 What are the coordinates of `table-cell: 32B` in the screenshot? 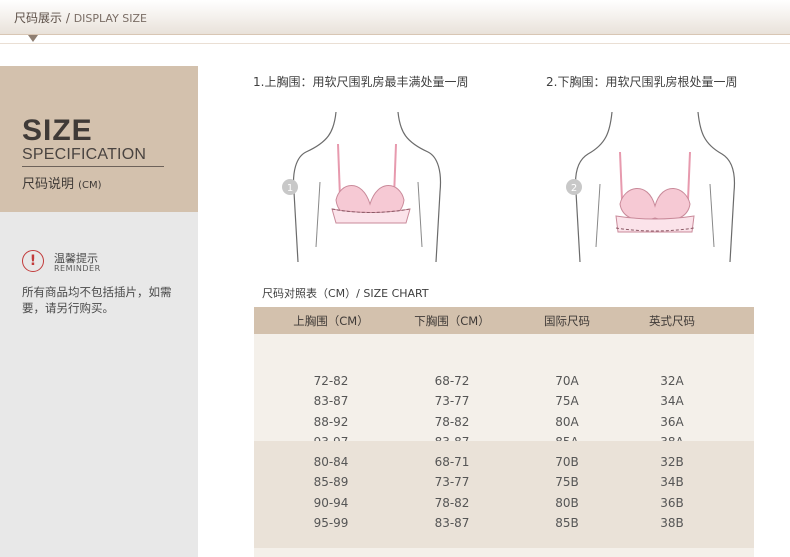 It's located at (672, 462).